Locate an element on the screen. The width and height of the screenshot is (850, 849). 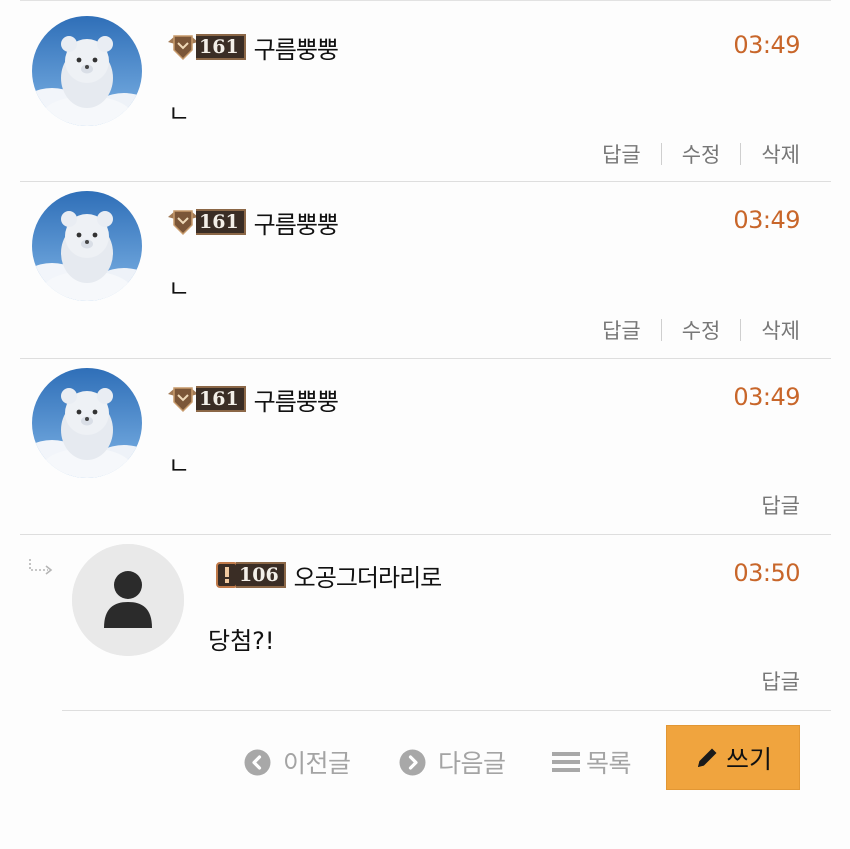
reply-arrow-icon is located at coordinates (41, 569).